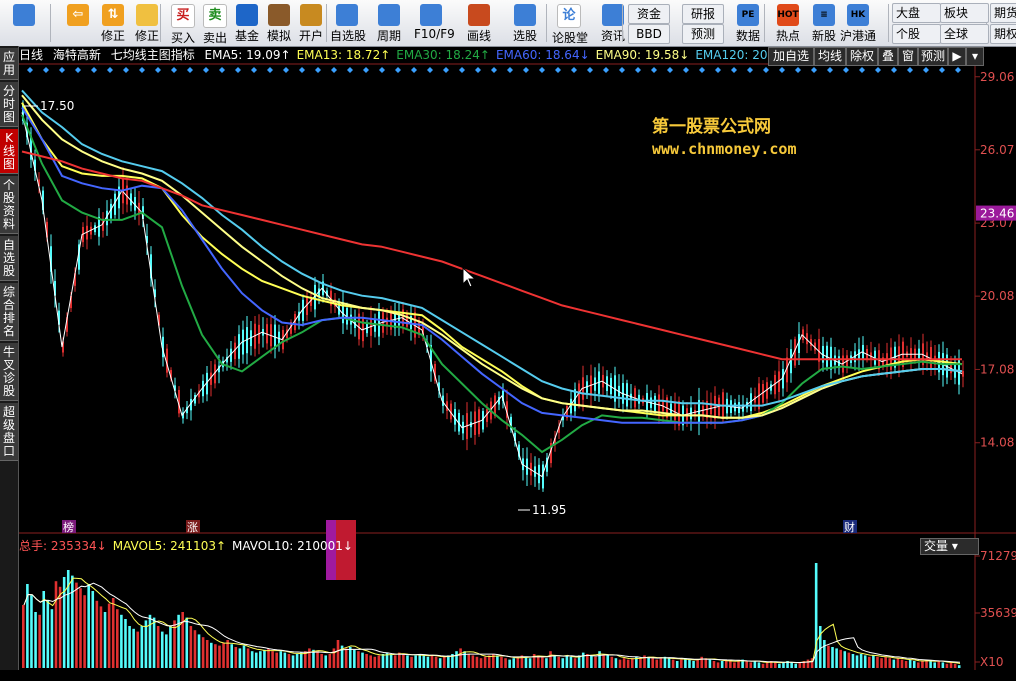 The image size is (1016, 681). Describe the element at coordinates (908, 56) in the screenshot. I see `chart-button-4: 窗` at that location.